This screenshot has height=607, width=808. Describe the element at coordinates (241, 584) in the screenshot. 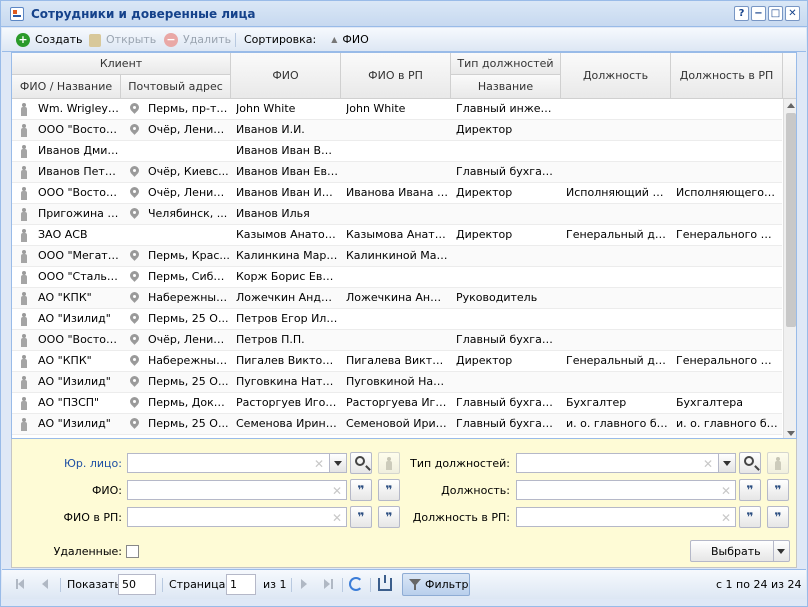

I see `page-input: 1` at that location.